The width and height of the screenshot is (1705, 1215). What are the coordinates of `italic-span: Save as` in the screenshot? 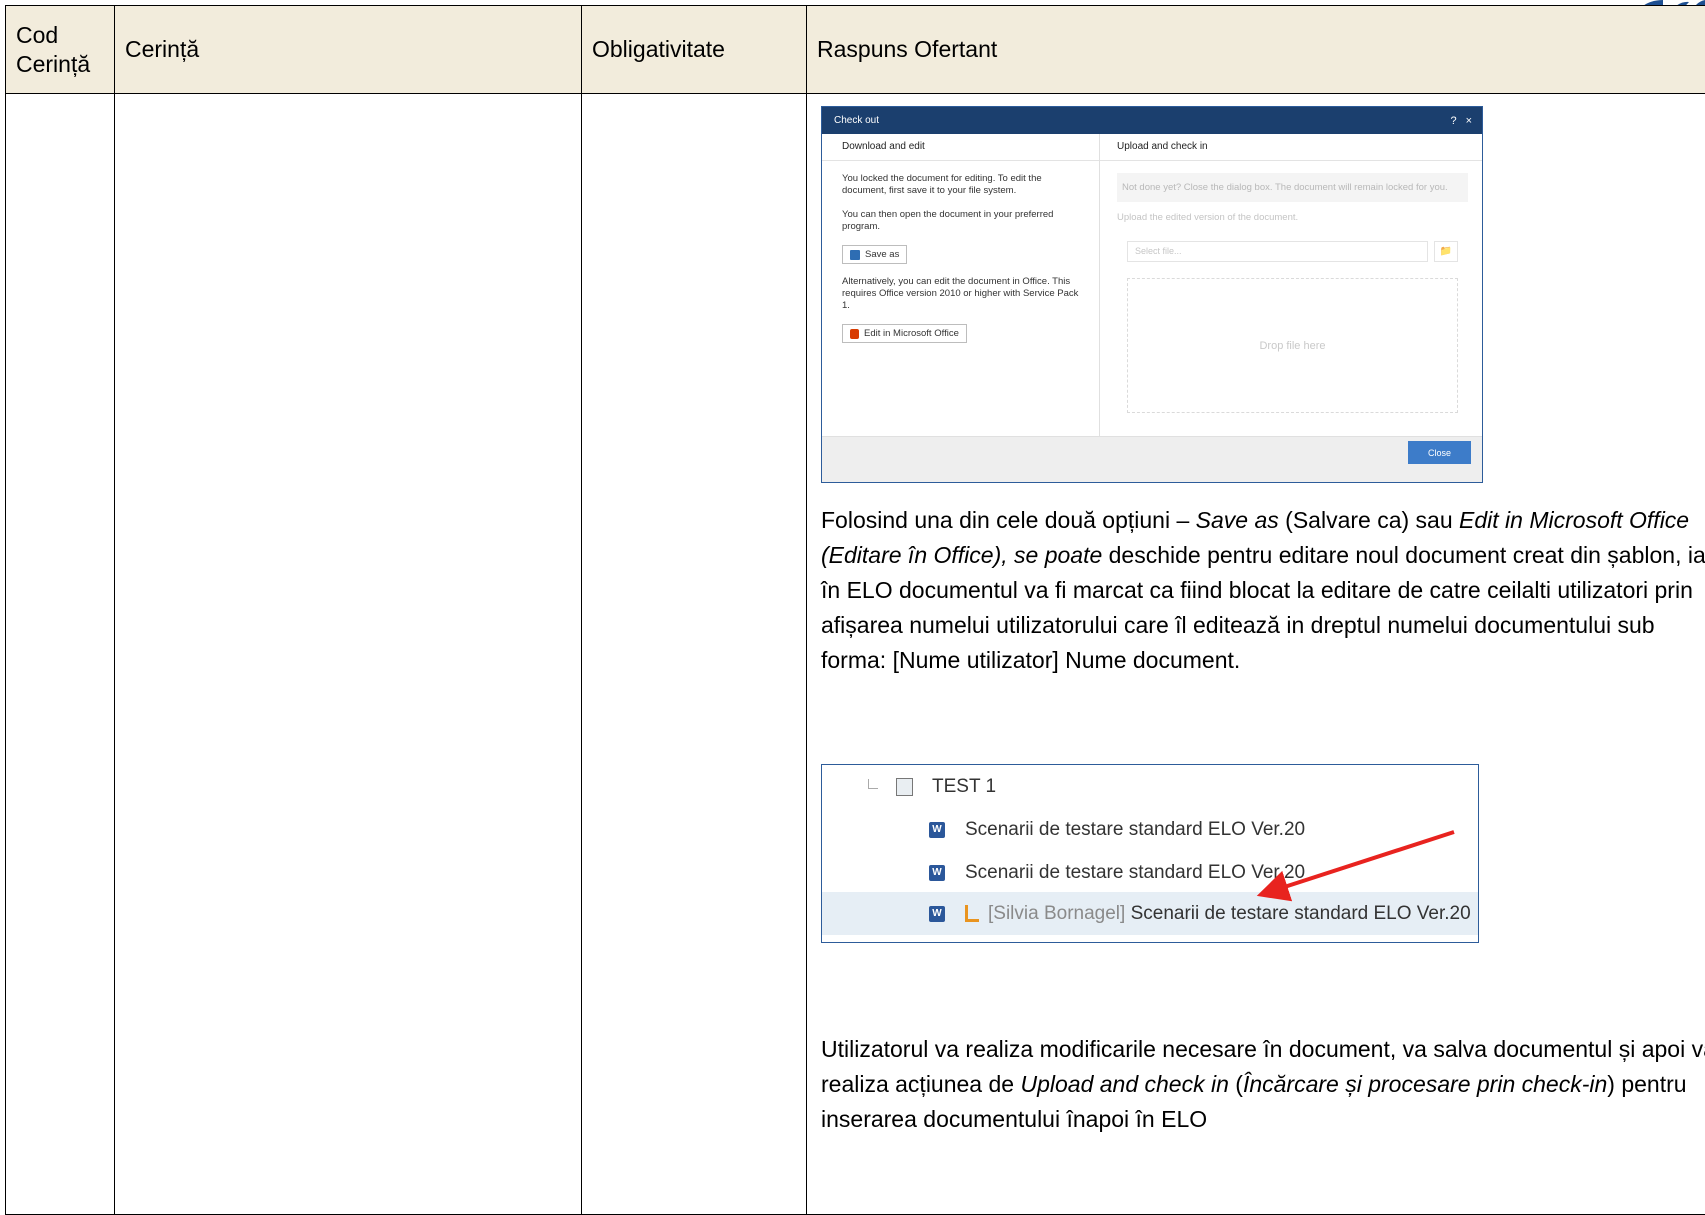 It's located at (1237, 520).